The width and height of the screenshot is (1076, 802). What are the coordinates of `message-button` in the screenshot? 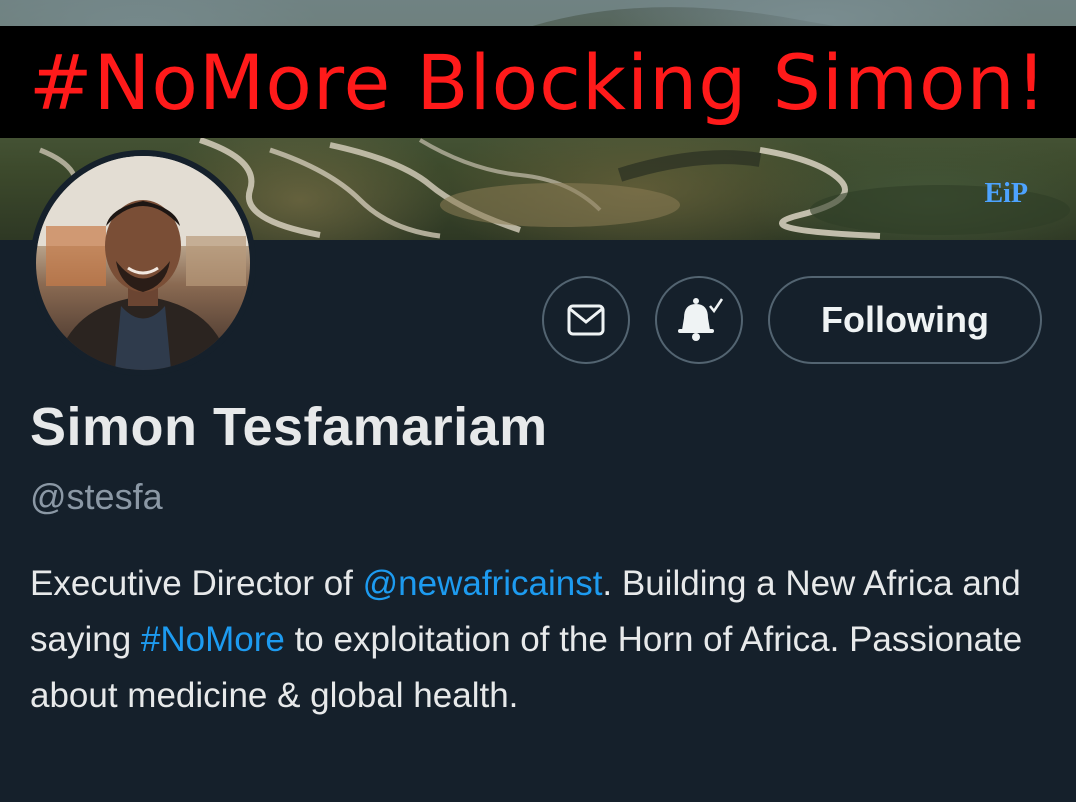 It's located at (586, 320).